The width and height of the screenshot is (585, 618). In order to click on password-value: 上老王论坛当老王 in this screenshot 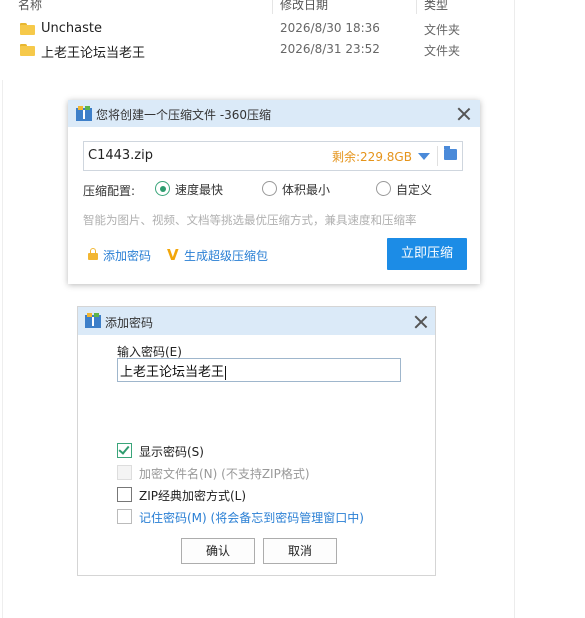, I will do `click(172, 372)`.